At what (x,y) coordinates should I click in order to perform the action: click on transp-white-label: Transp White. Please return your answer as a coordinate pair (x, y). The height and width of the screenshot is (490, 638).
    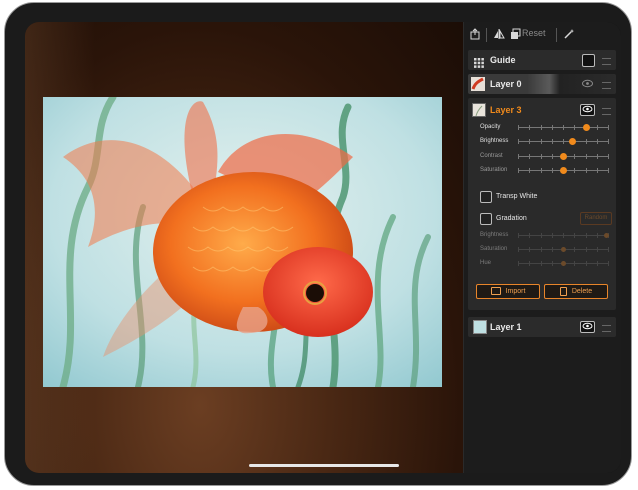
    Looking at the image, I should click on (517, 196).